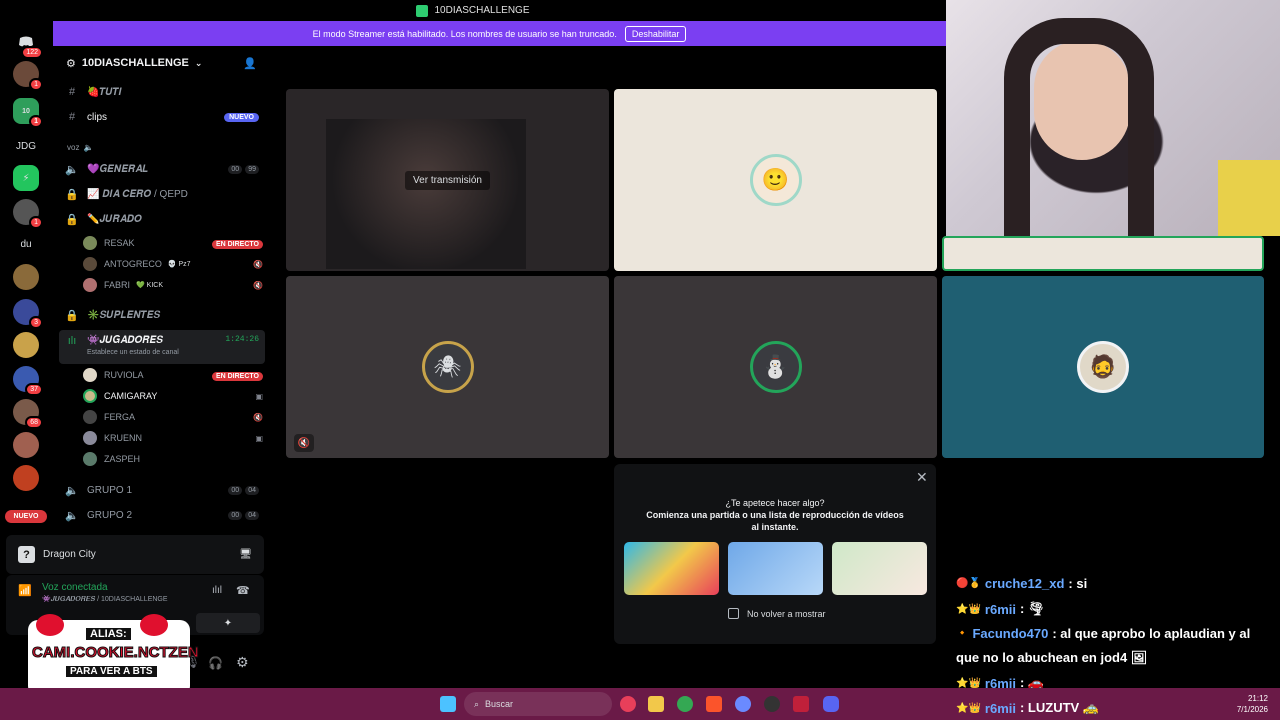 This screenshot has height=720, width=1280. What do you see at coordinates (28, 381) in the screenshot?
I see `server-icon: 37` at bounding box center [28, 381].